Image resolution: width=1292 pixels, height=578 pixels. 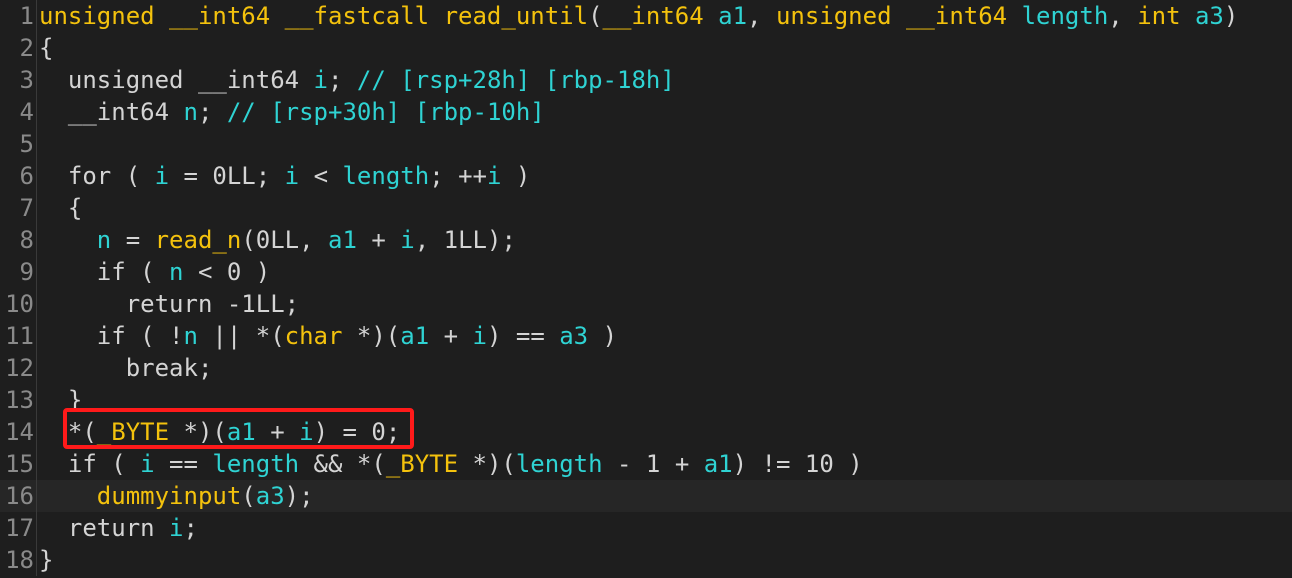 I want to click on line-number: 7, so click(x=26, y=208).